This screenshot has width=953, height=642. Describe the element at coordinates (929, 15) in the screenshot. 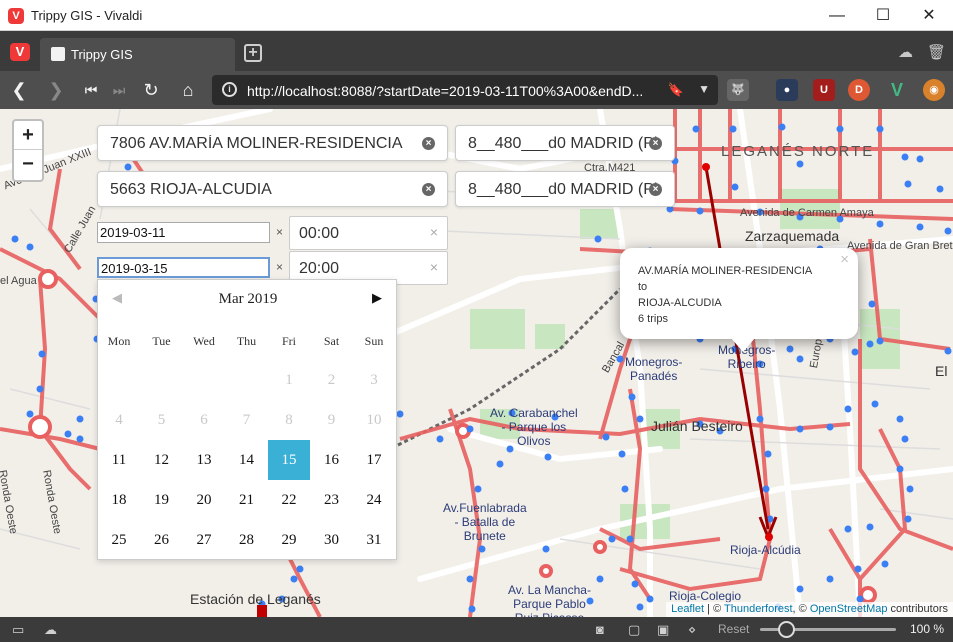

I see `close-window-button: ✕` at that location.